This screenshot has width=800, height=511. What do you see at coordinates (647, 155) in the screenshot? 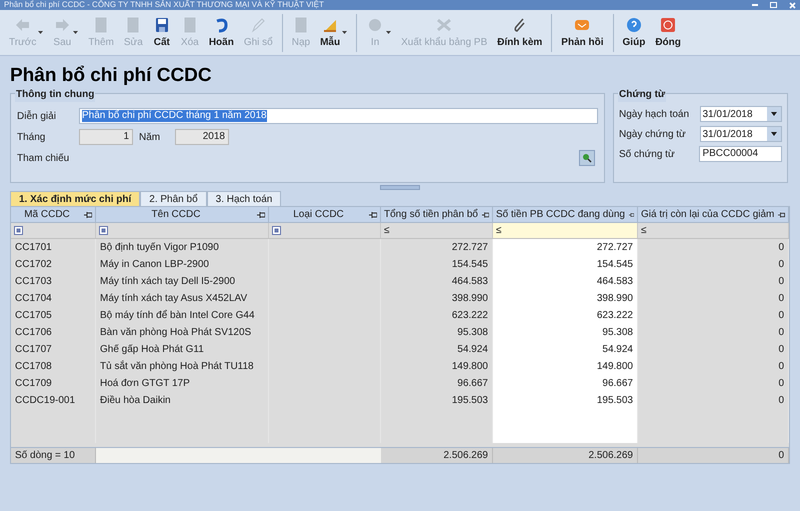
I see `field-label: Số chứng từ` at bounding box center [647, 155].